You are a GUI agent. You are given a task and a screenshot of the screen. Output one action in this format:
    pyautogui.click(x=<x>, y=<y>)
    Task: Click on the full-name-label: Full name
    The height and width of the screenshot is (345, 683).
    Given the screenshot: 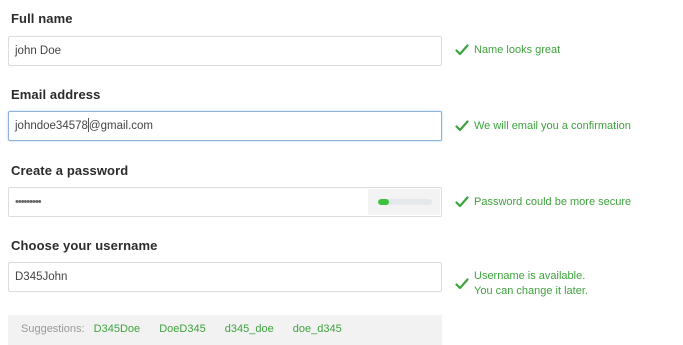 What is the action you would take?
    pyautogui.click(x=42, y=18)
    